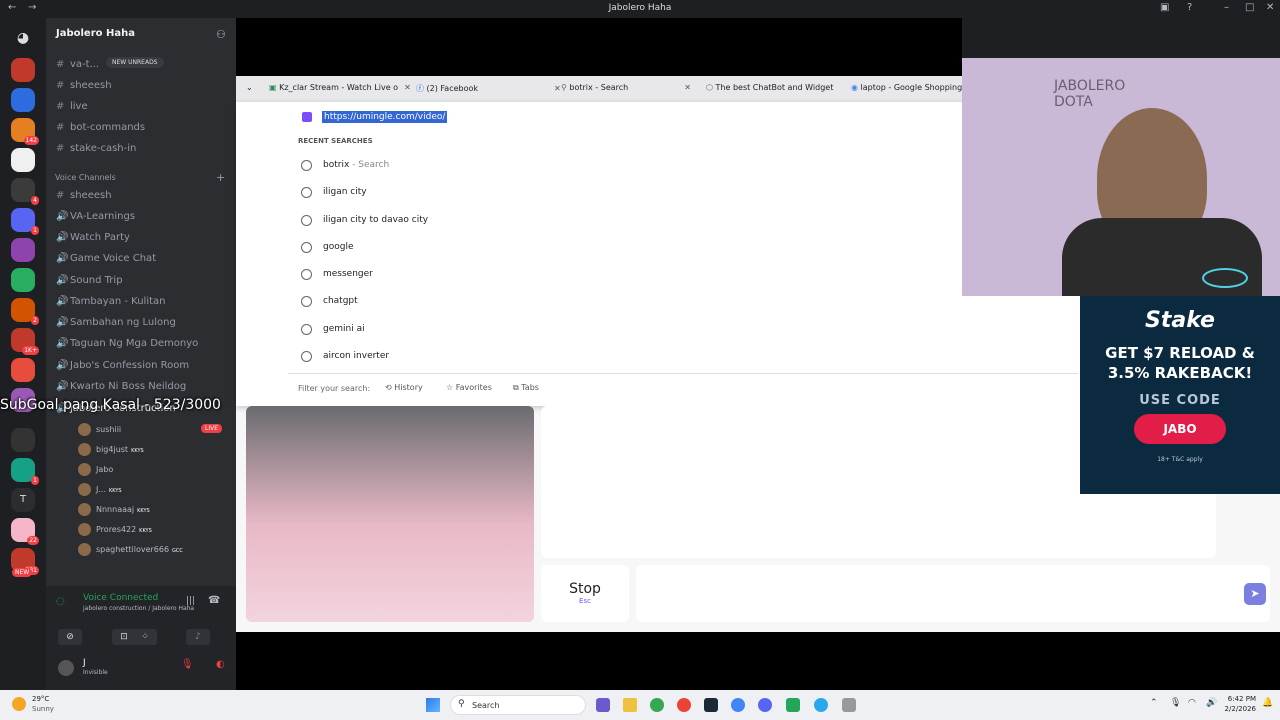 This screenshot has height=720, width=1280. I want to click on wifi-icon: ◠, so click(1192, 703).